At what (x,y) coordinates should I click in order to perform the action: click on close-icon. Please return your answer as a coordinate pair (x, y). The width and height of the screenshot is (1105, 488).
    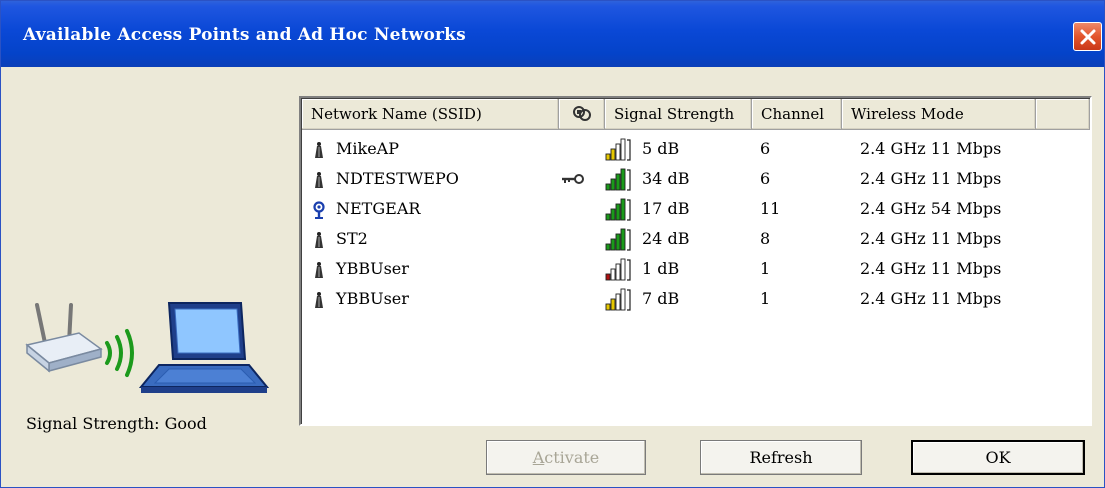
    Looking at the image, I should click on (1088, 37).